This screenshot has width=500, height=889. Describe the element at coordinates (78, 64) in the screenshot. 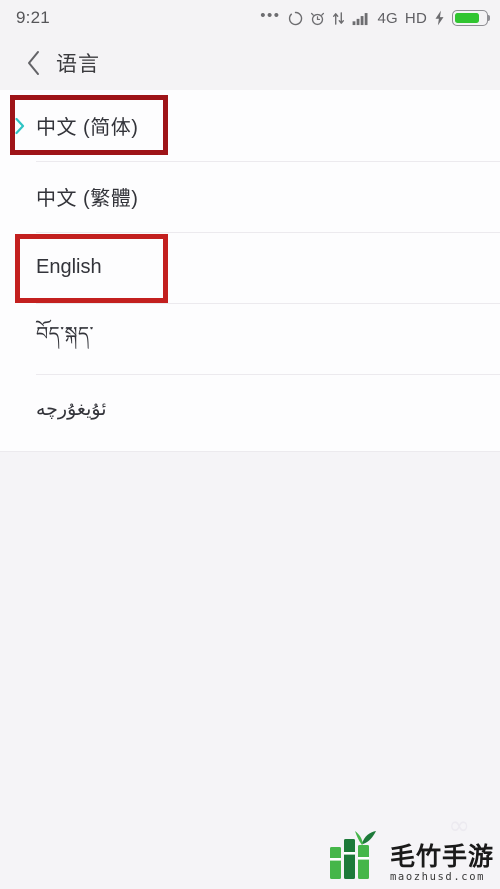

I see `page-title: 语言` at that location.